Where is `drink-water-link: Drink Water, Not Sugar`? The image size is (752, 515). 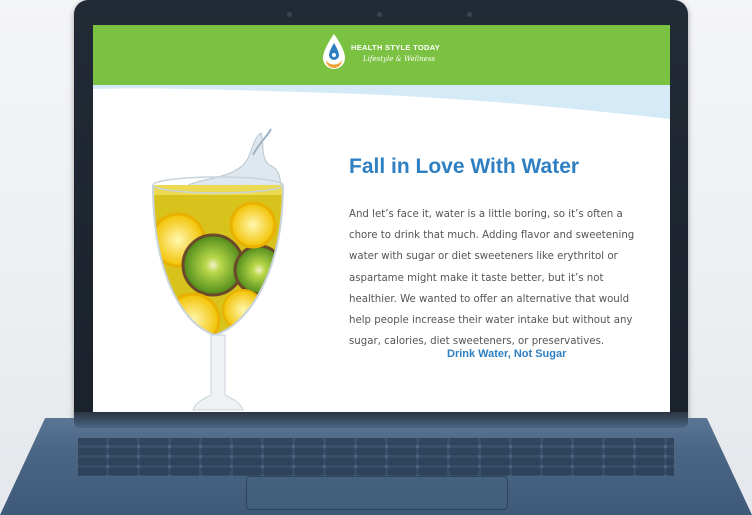
drink-water-link: Drink Water, Not Sugar is located at coordinates (506, 354).